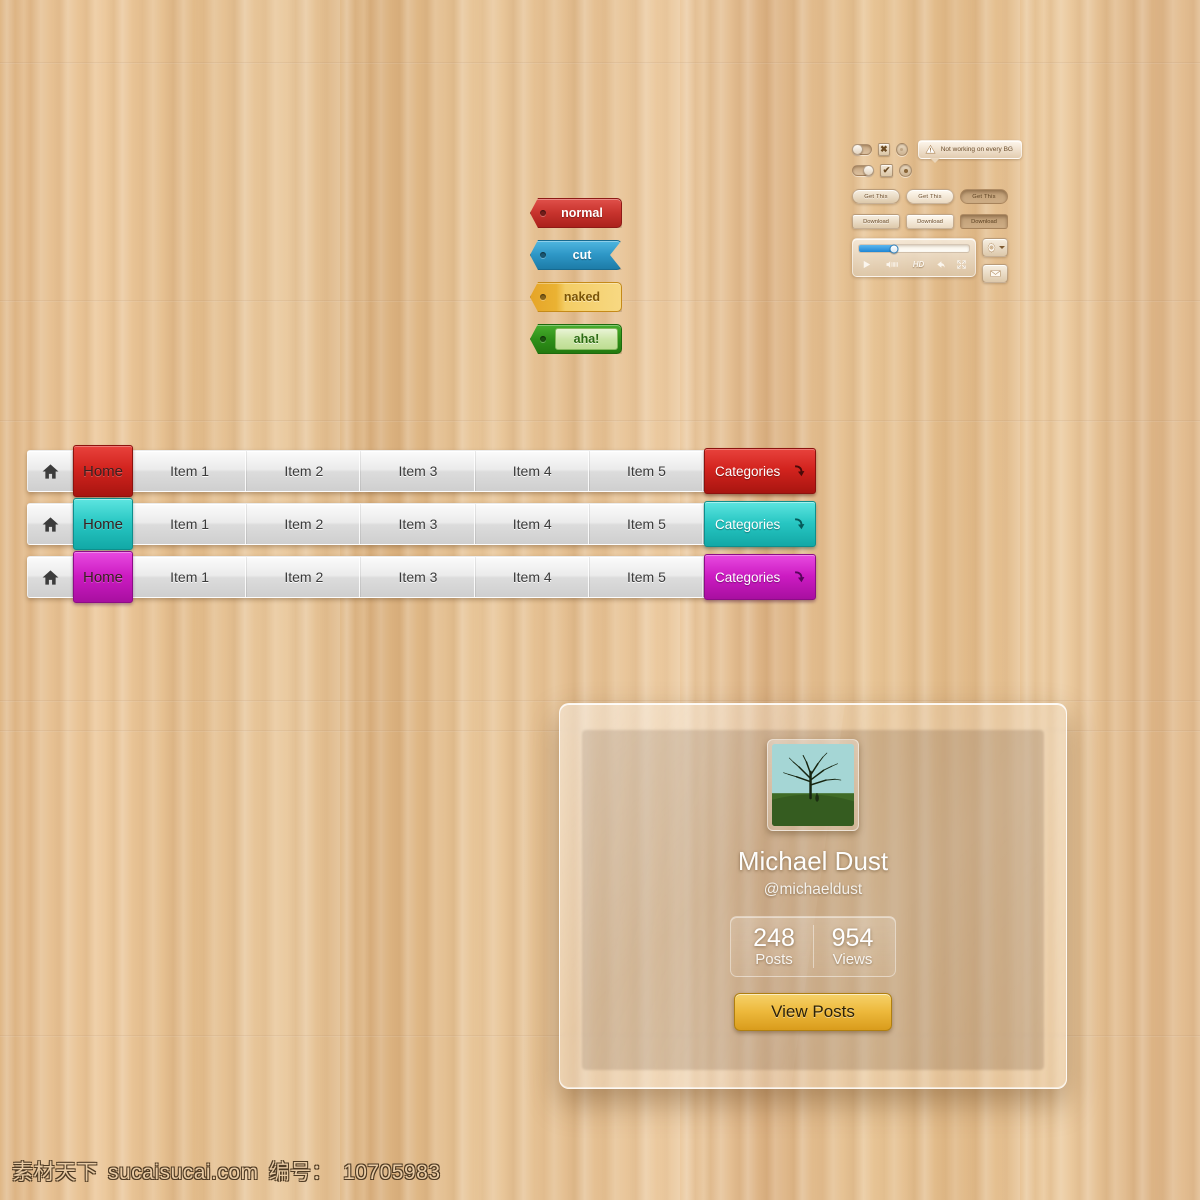 The image size is (1200, 1200). I want to click on chevron-down-icon, so click(1001, 247).